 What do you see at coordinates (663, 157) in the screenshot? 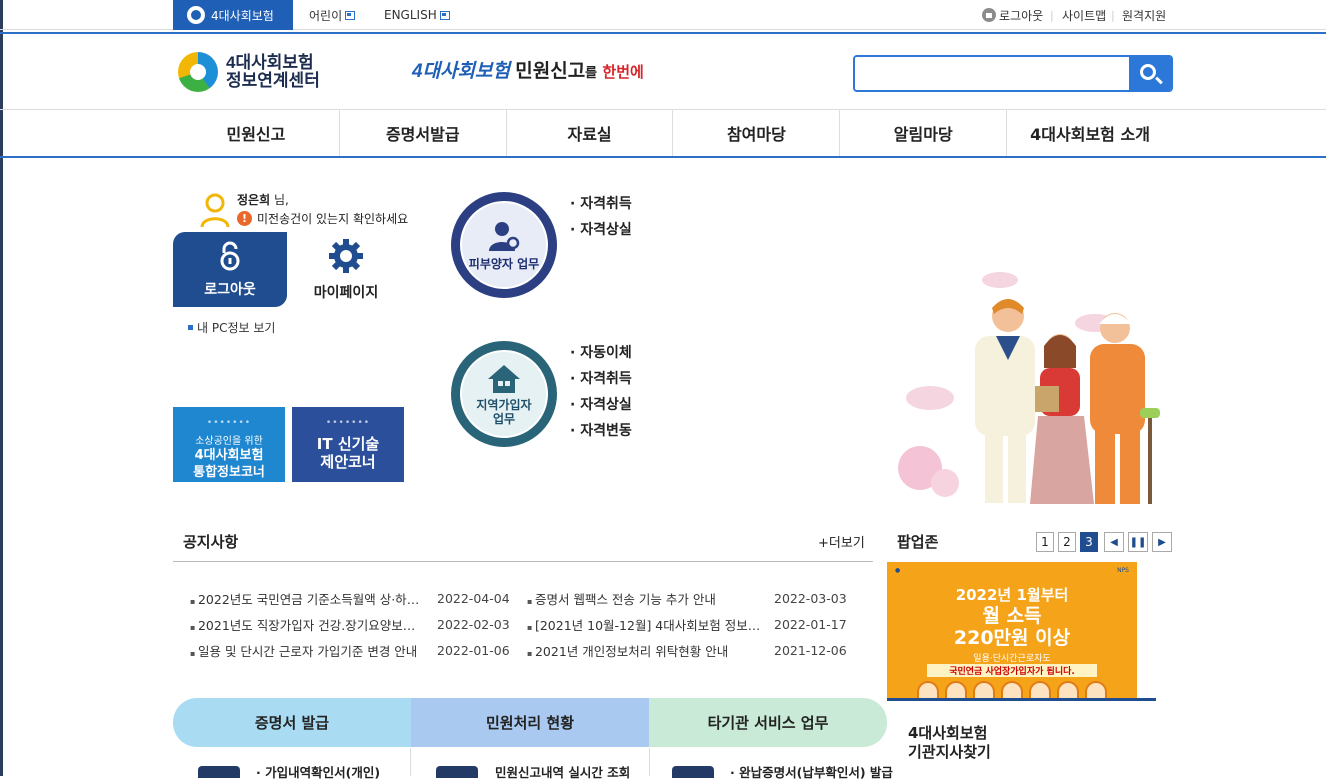
I see `nav-underline` at bounding box center [663, 157].